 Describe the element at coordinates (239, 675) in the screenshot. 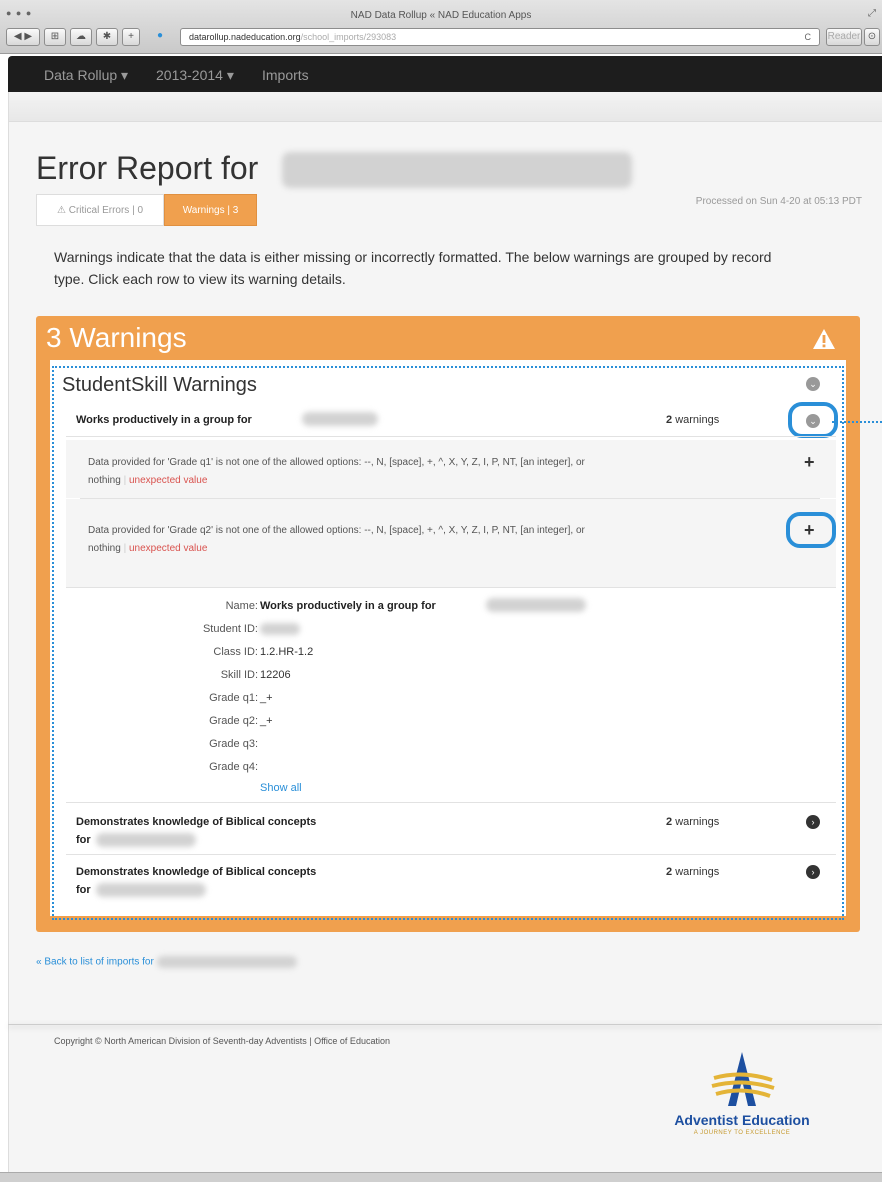

I see `detail-label: Skill ID:` at that location.